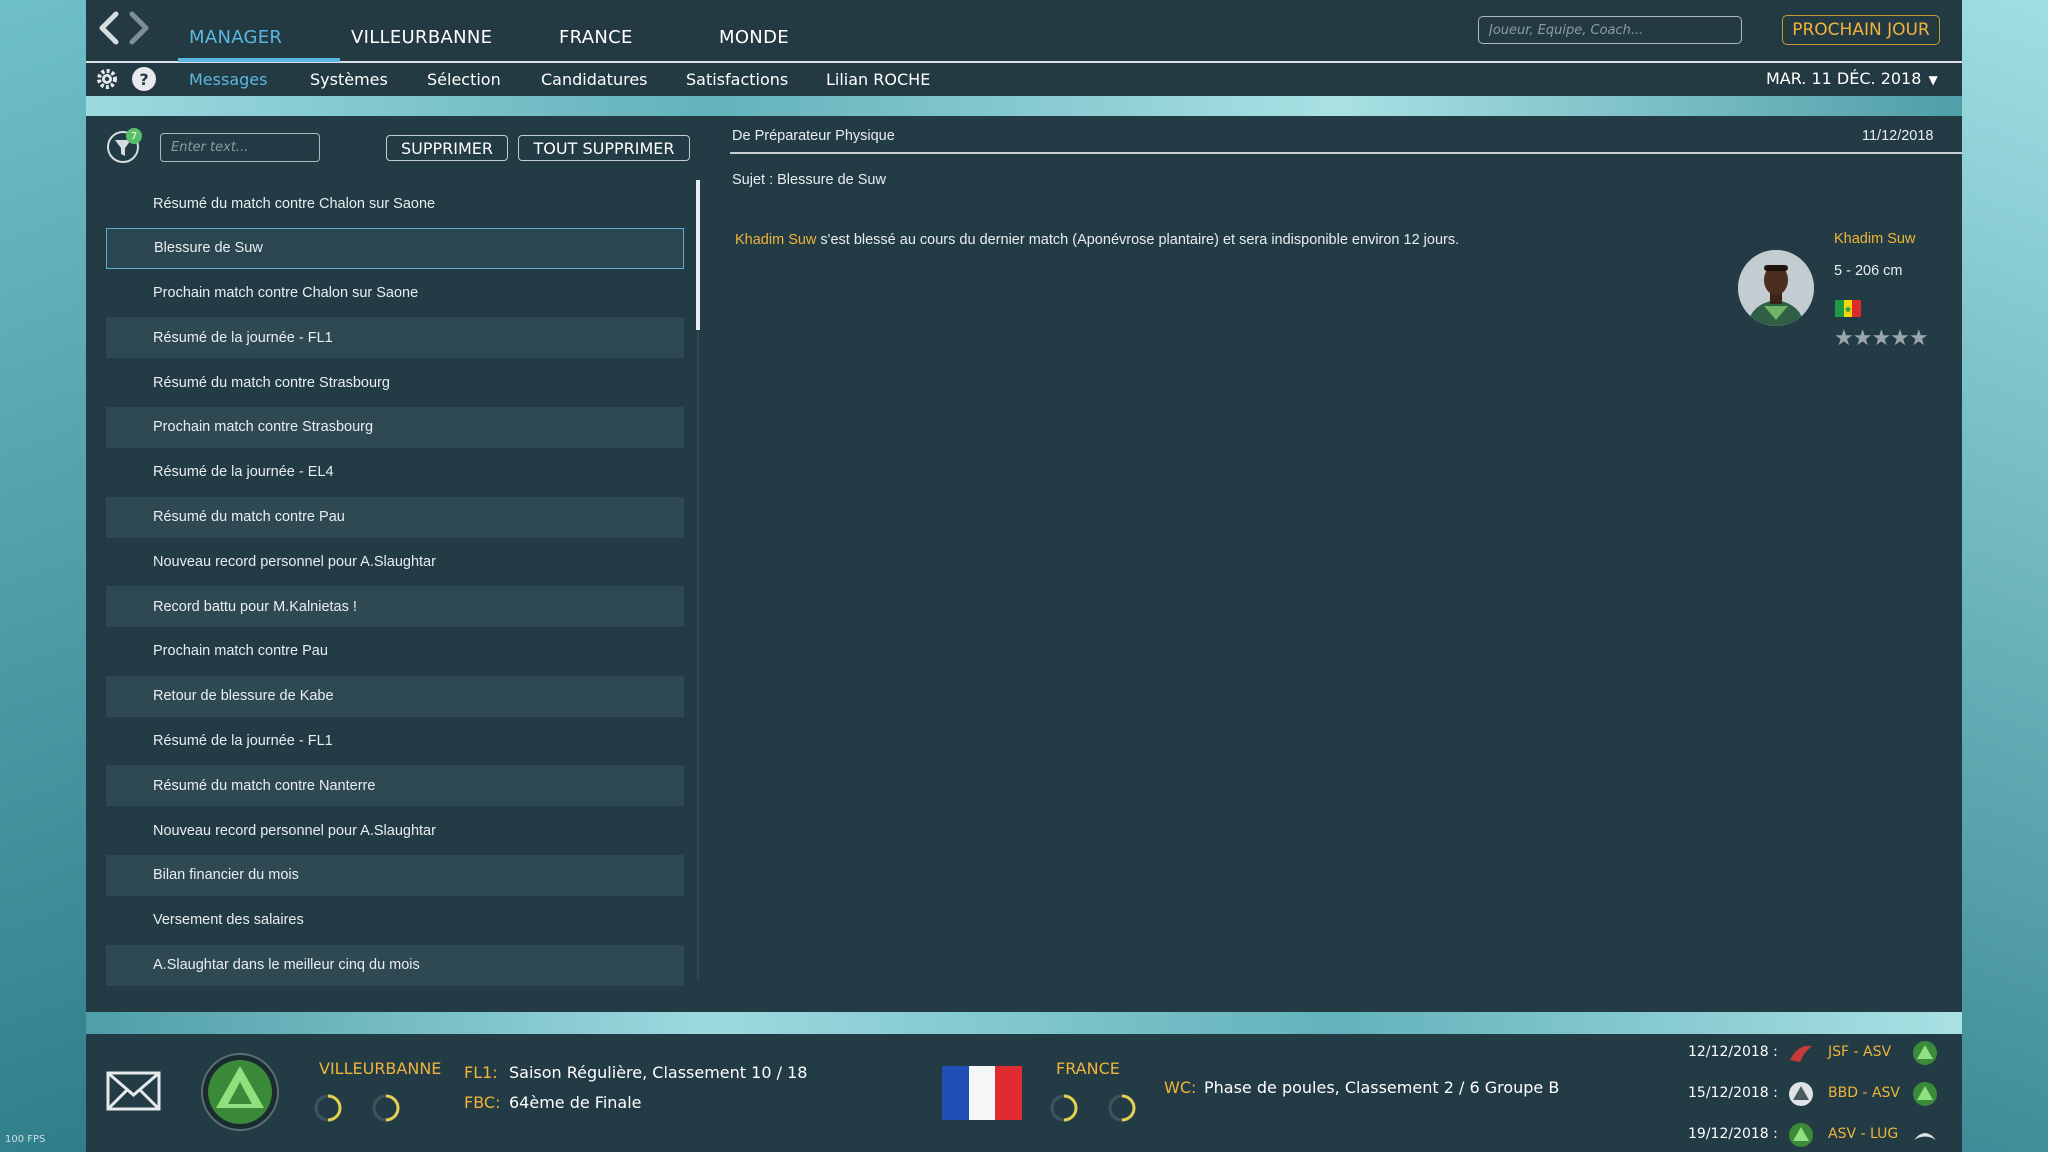 This screenshot has width=2048, height=1152. Describe the element at coordinates (1874, 239) in the screenshot. I see `player-name: Khadim Suw` at that location.